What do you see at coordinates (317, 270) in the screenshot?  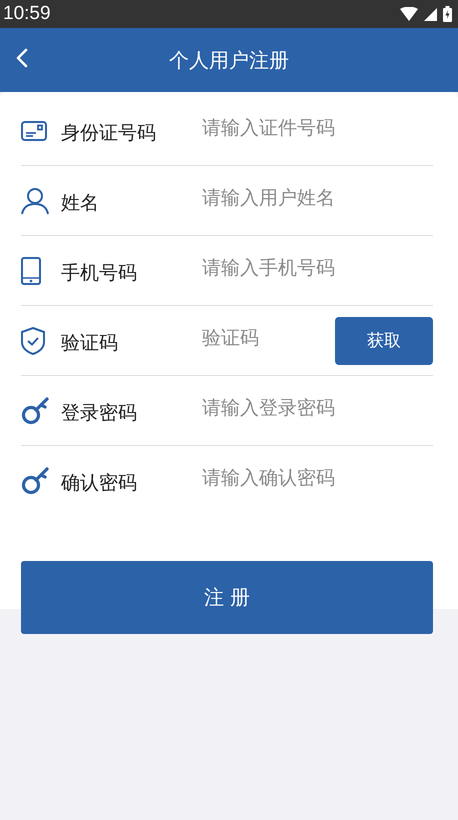 I see `input-field: 请输入手机号码` at bounding box center [317, 270].